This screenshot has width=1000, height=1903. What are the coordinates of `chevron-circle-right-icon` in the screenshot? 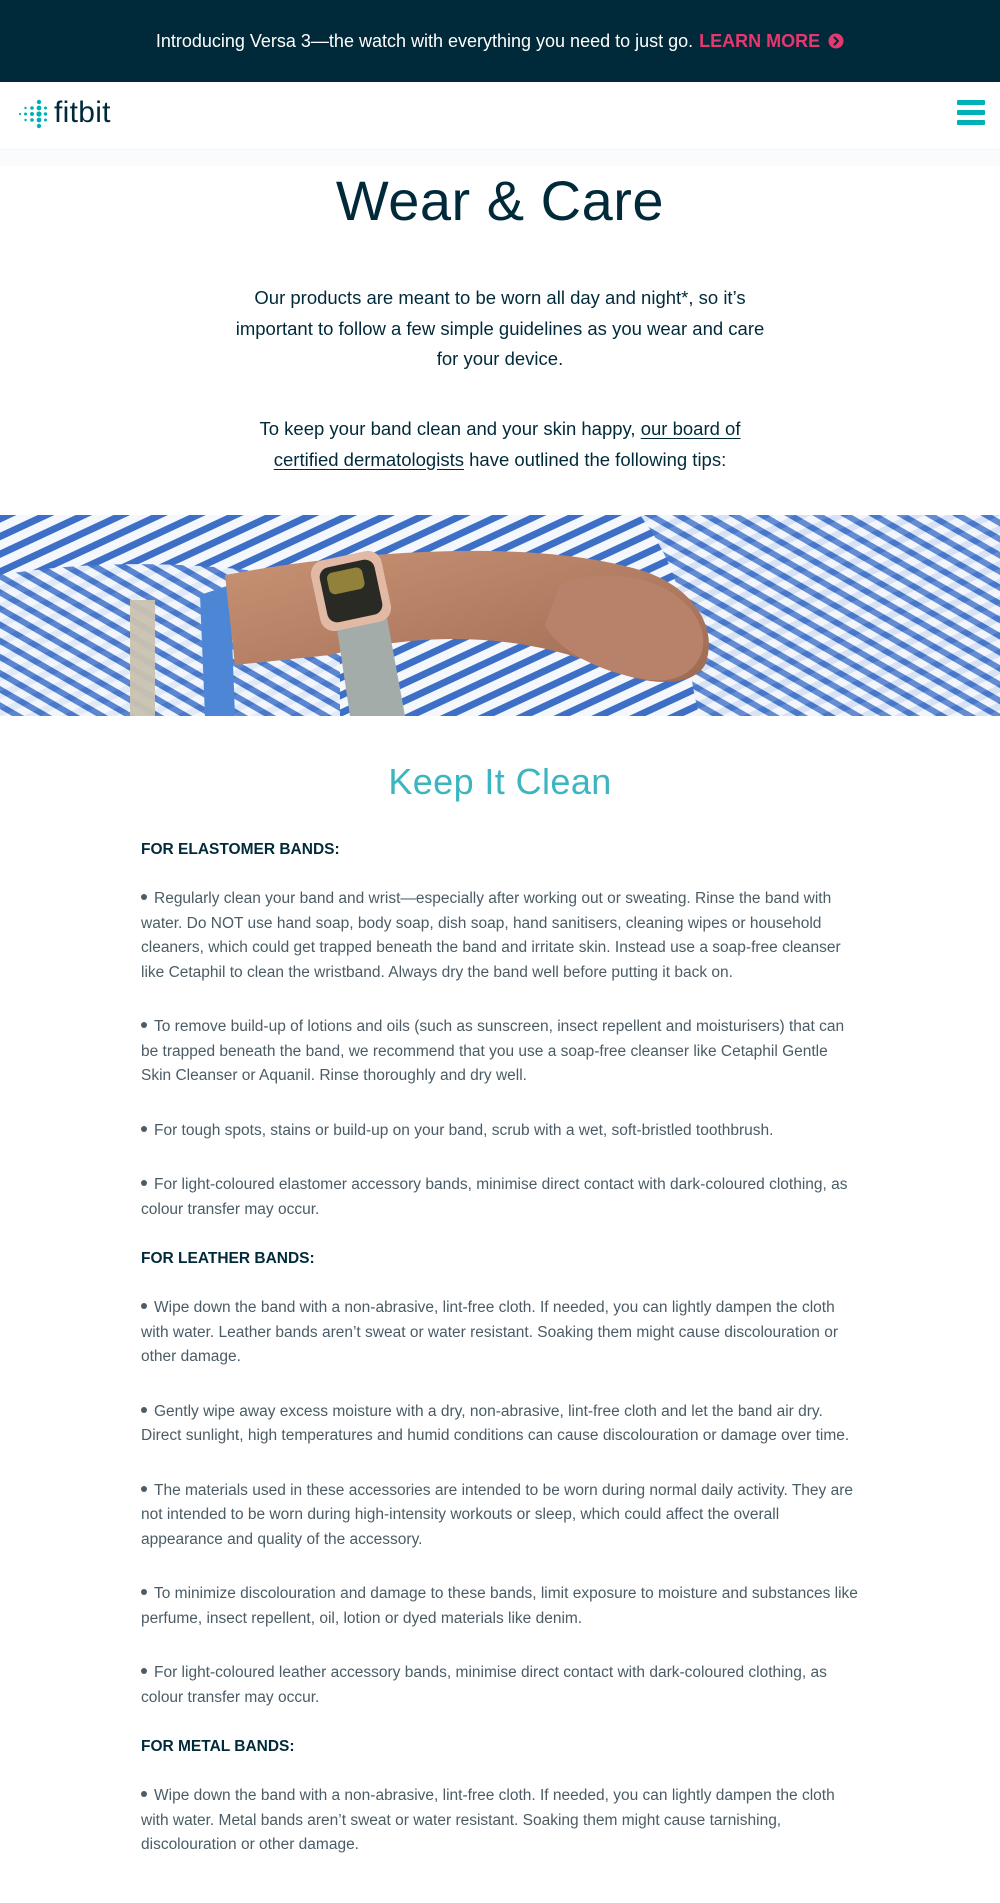 It's located at (836, 41).